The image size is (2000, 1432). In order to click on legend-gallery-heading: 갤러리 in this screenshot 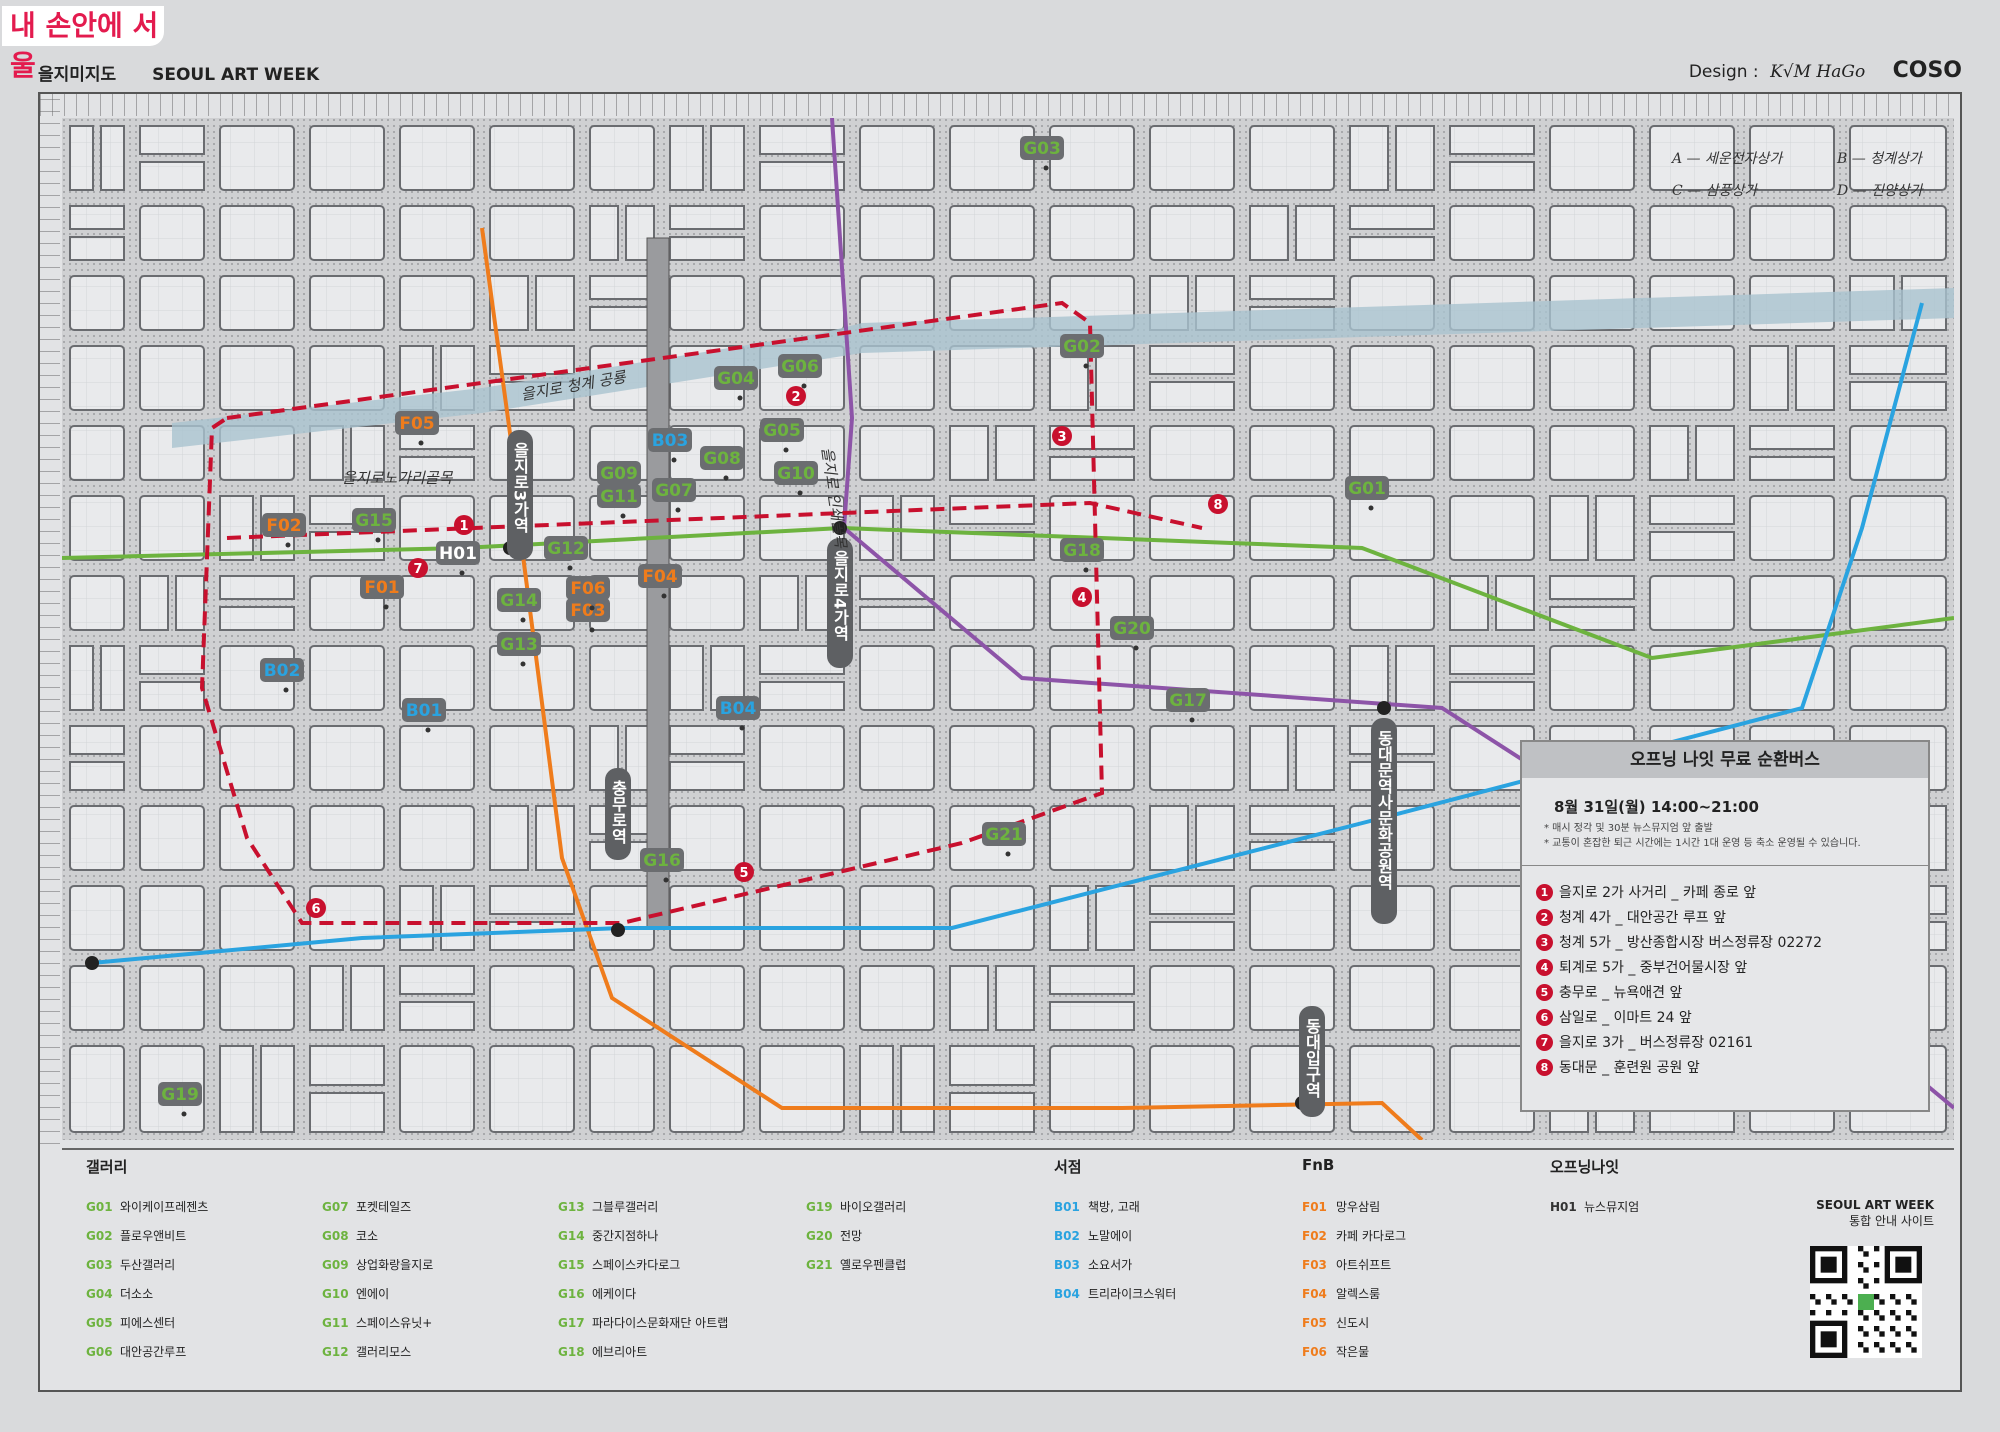, I will do `click(107, 1167)`.